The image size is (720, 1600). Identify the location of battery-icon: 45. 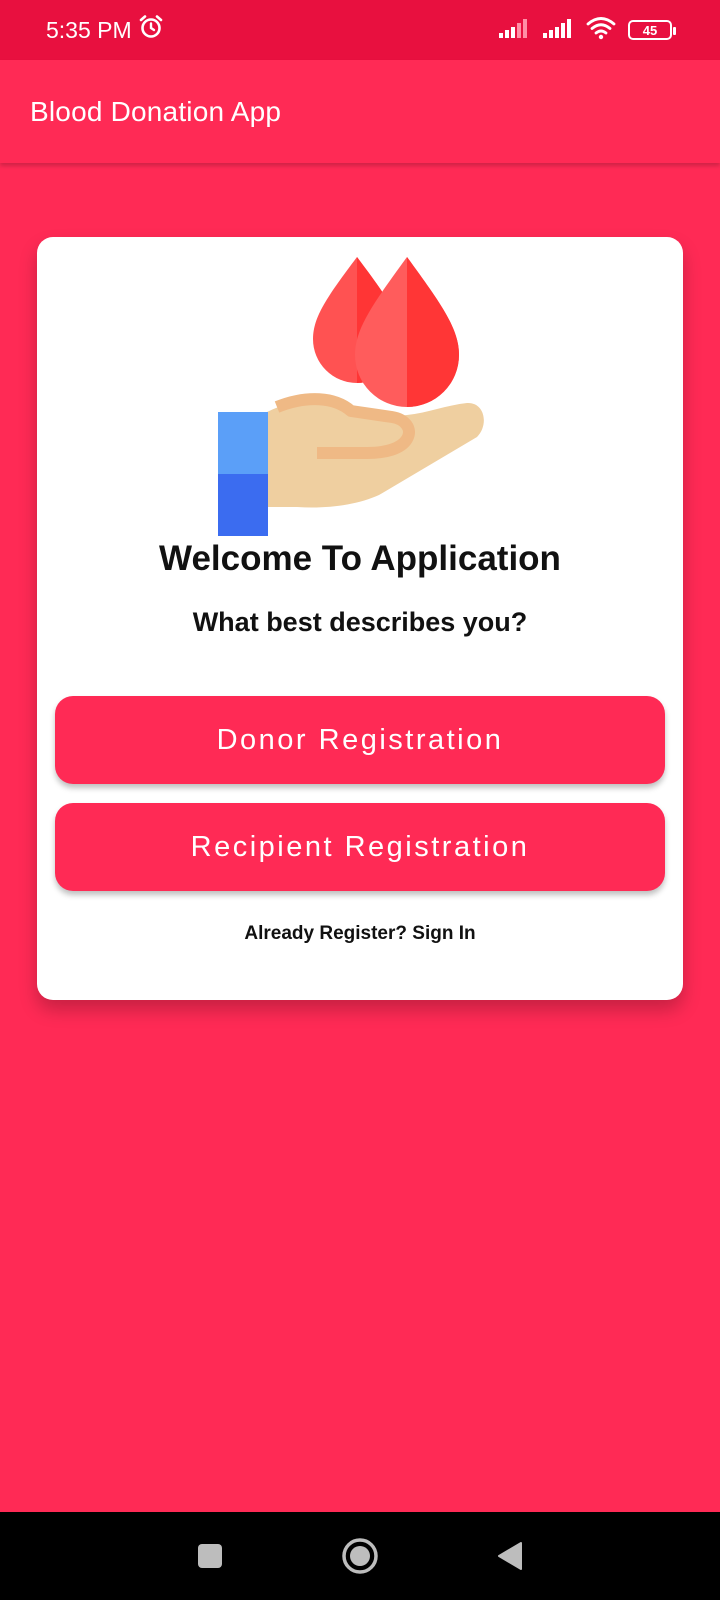
(652, 30).